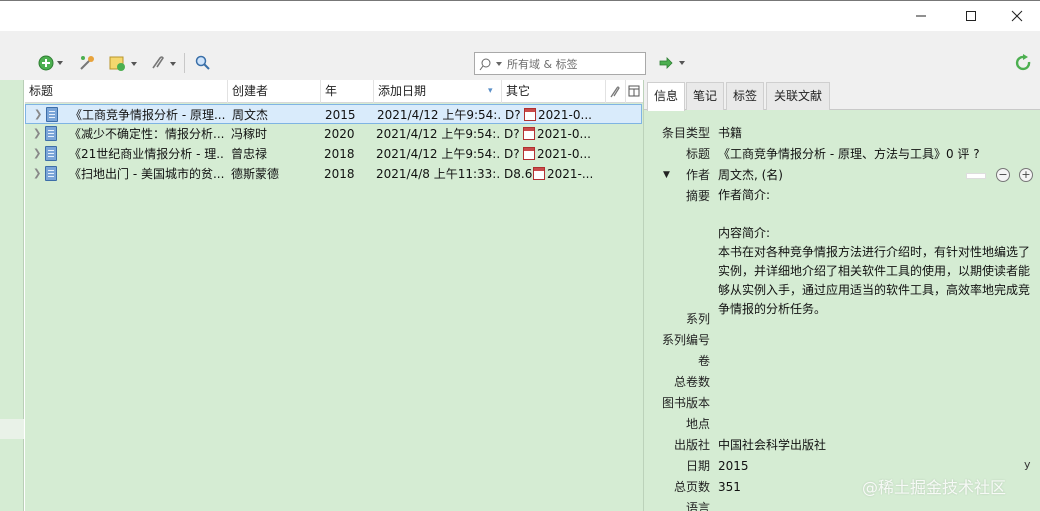 This screenshot has height=511, width=1040. I want to click on field-series: 系列, so click(842, 319).